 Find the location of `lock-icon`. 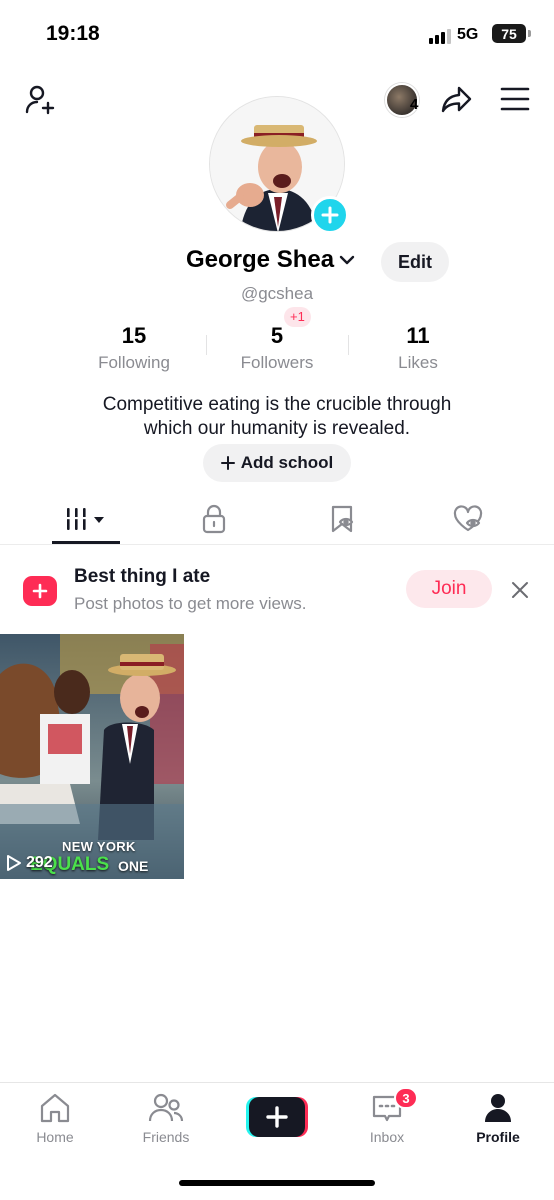

lock-icon is located at coordinates (214, 519).